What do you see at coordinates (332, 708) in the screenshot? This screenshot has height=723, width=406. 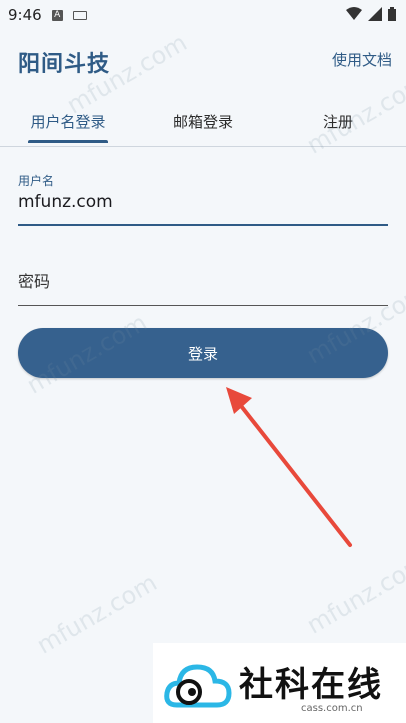 I see `badge-subtitle: cass.com.cn` at bounding box center [332, 708].